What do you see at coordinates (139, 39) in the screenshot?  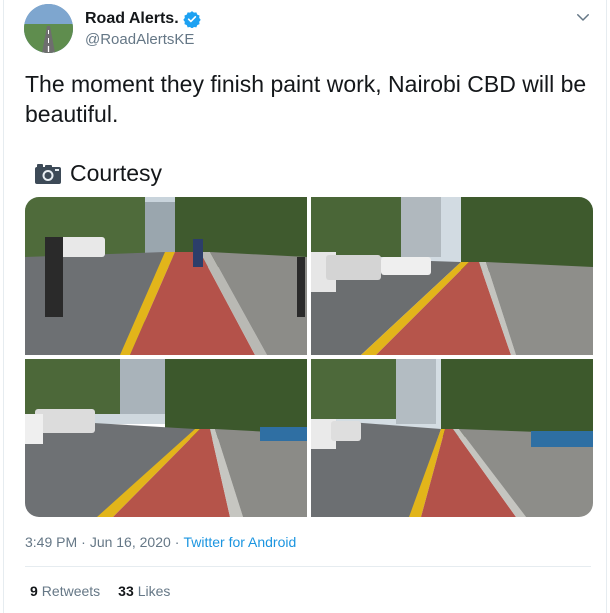 I see `author-handle: @RoadAlertsKE` at bounding box center [139, 39].